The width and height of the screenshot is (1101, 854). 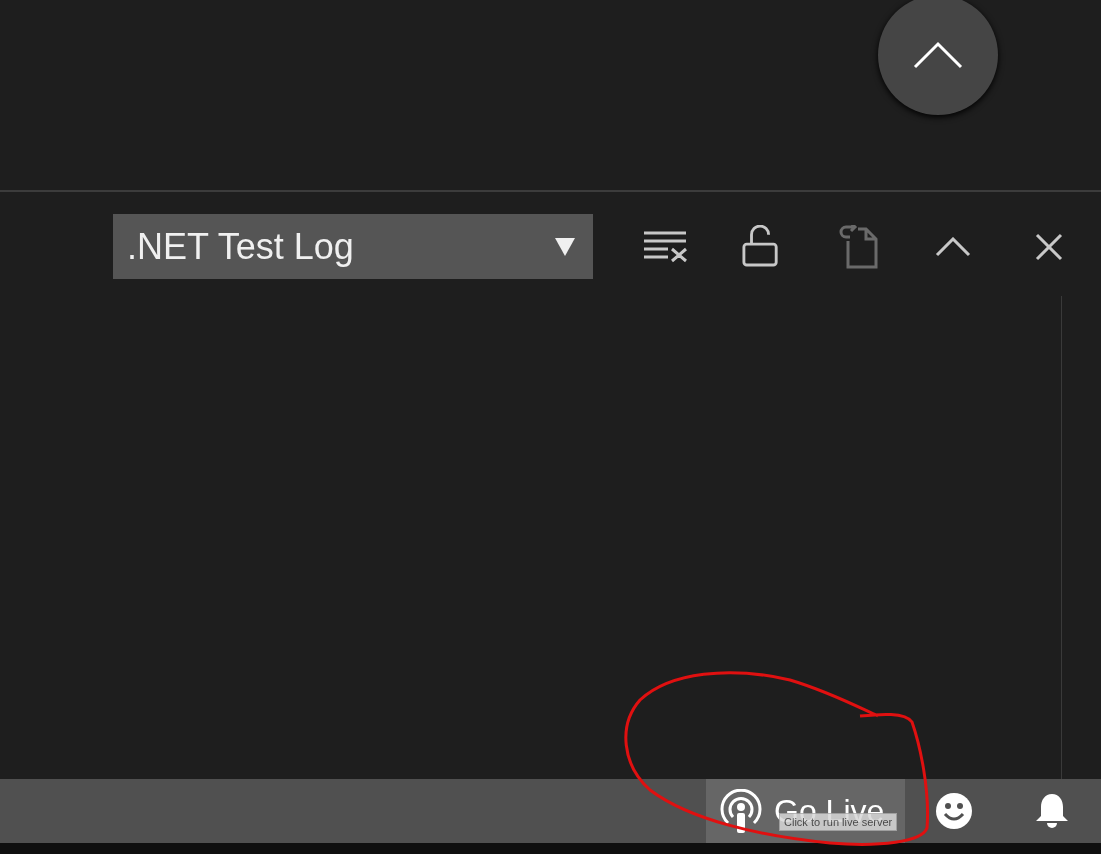 What do you see at coordinates (353, 246) in the screenshot?
I see `output-selector-dropdown: .NET Test Log` at bounding box center [353, 246].